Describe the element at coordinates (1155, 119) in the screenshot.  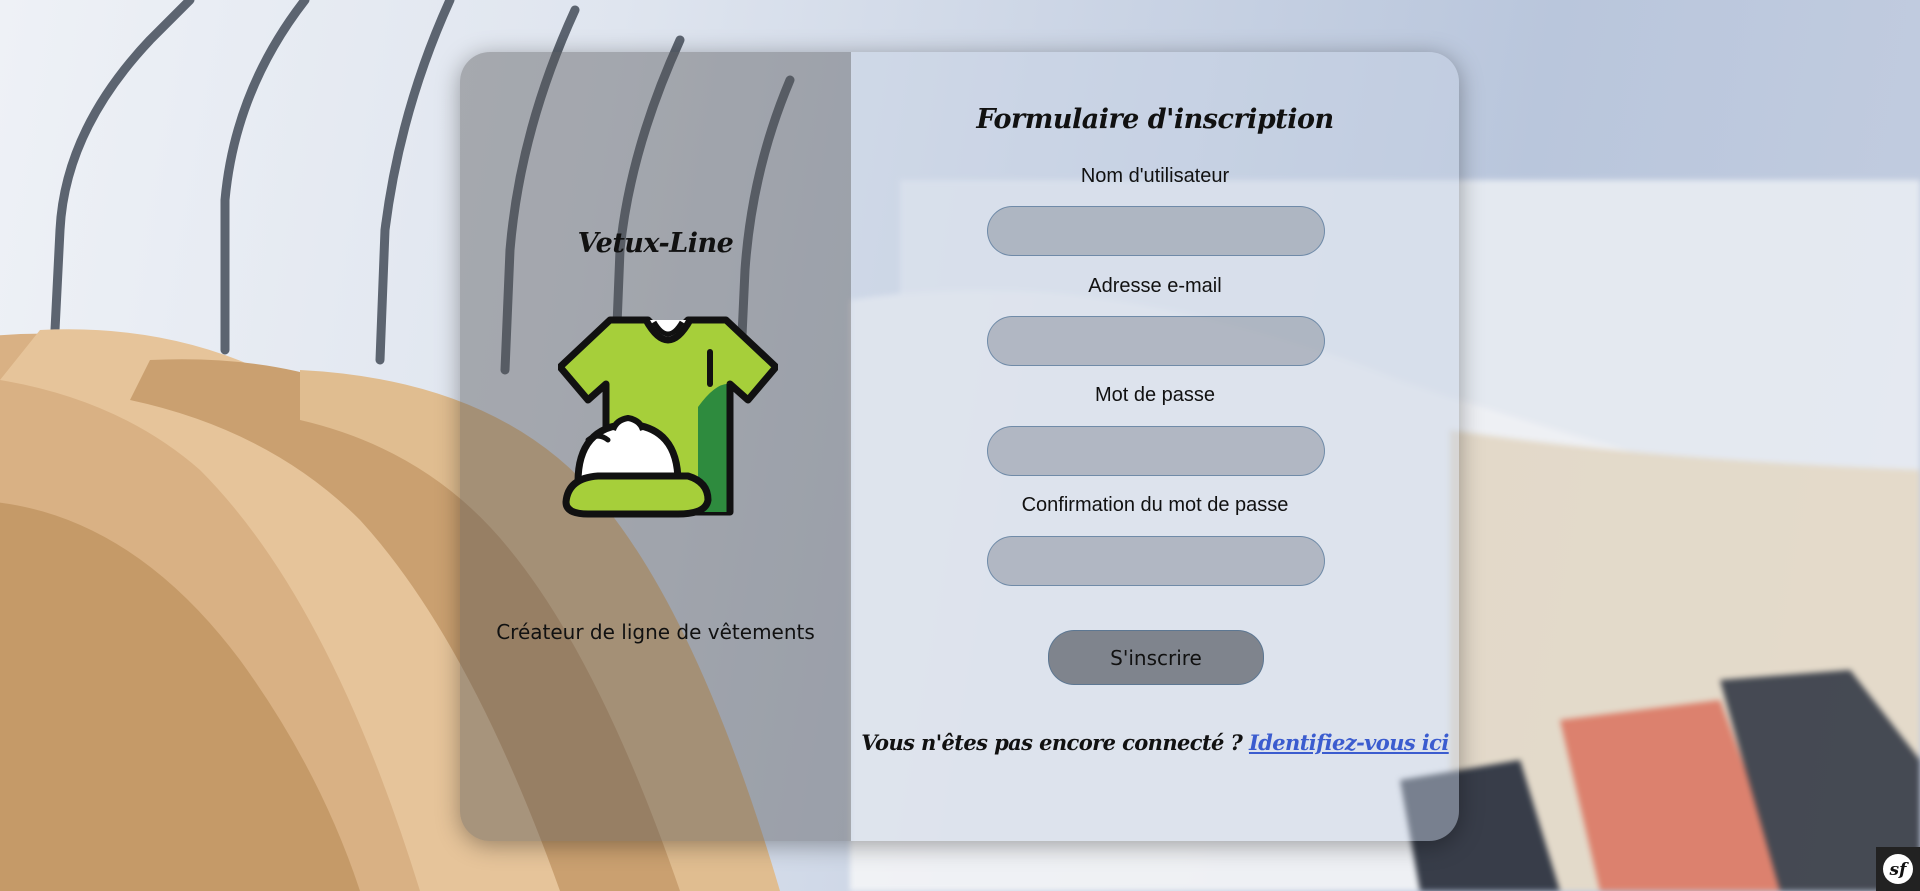
I see `form-title: Formulaire d'inscription` at that location.